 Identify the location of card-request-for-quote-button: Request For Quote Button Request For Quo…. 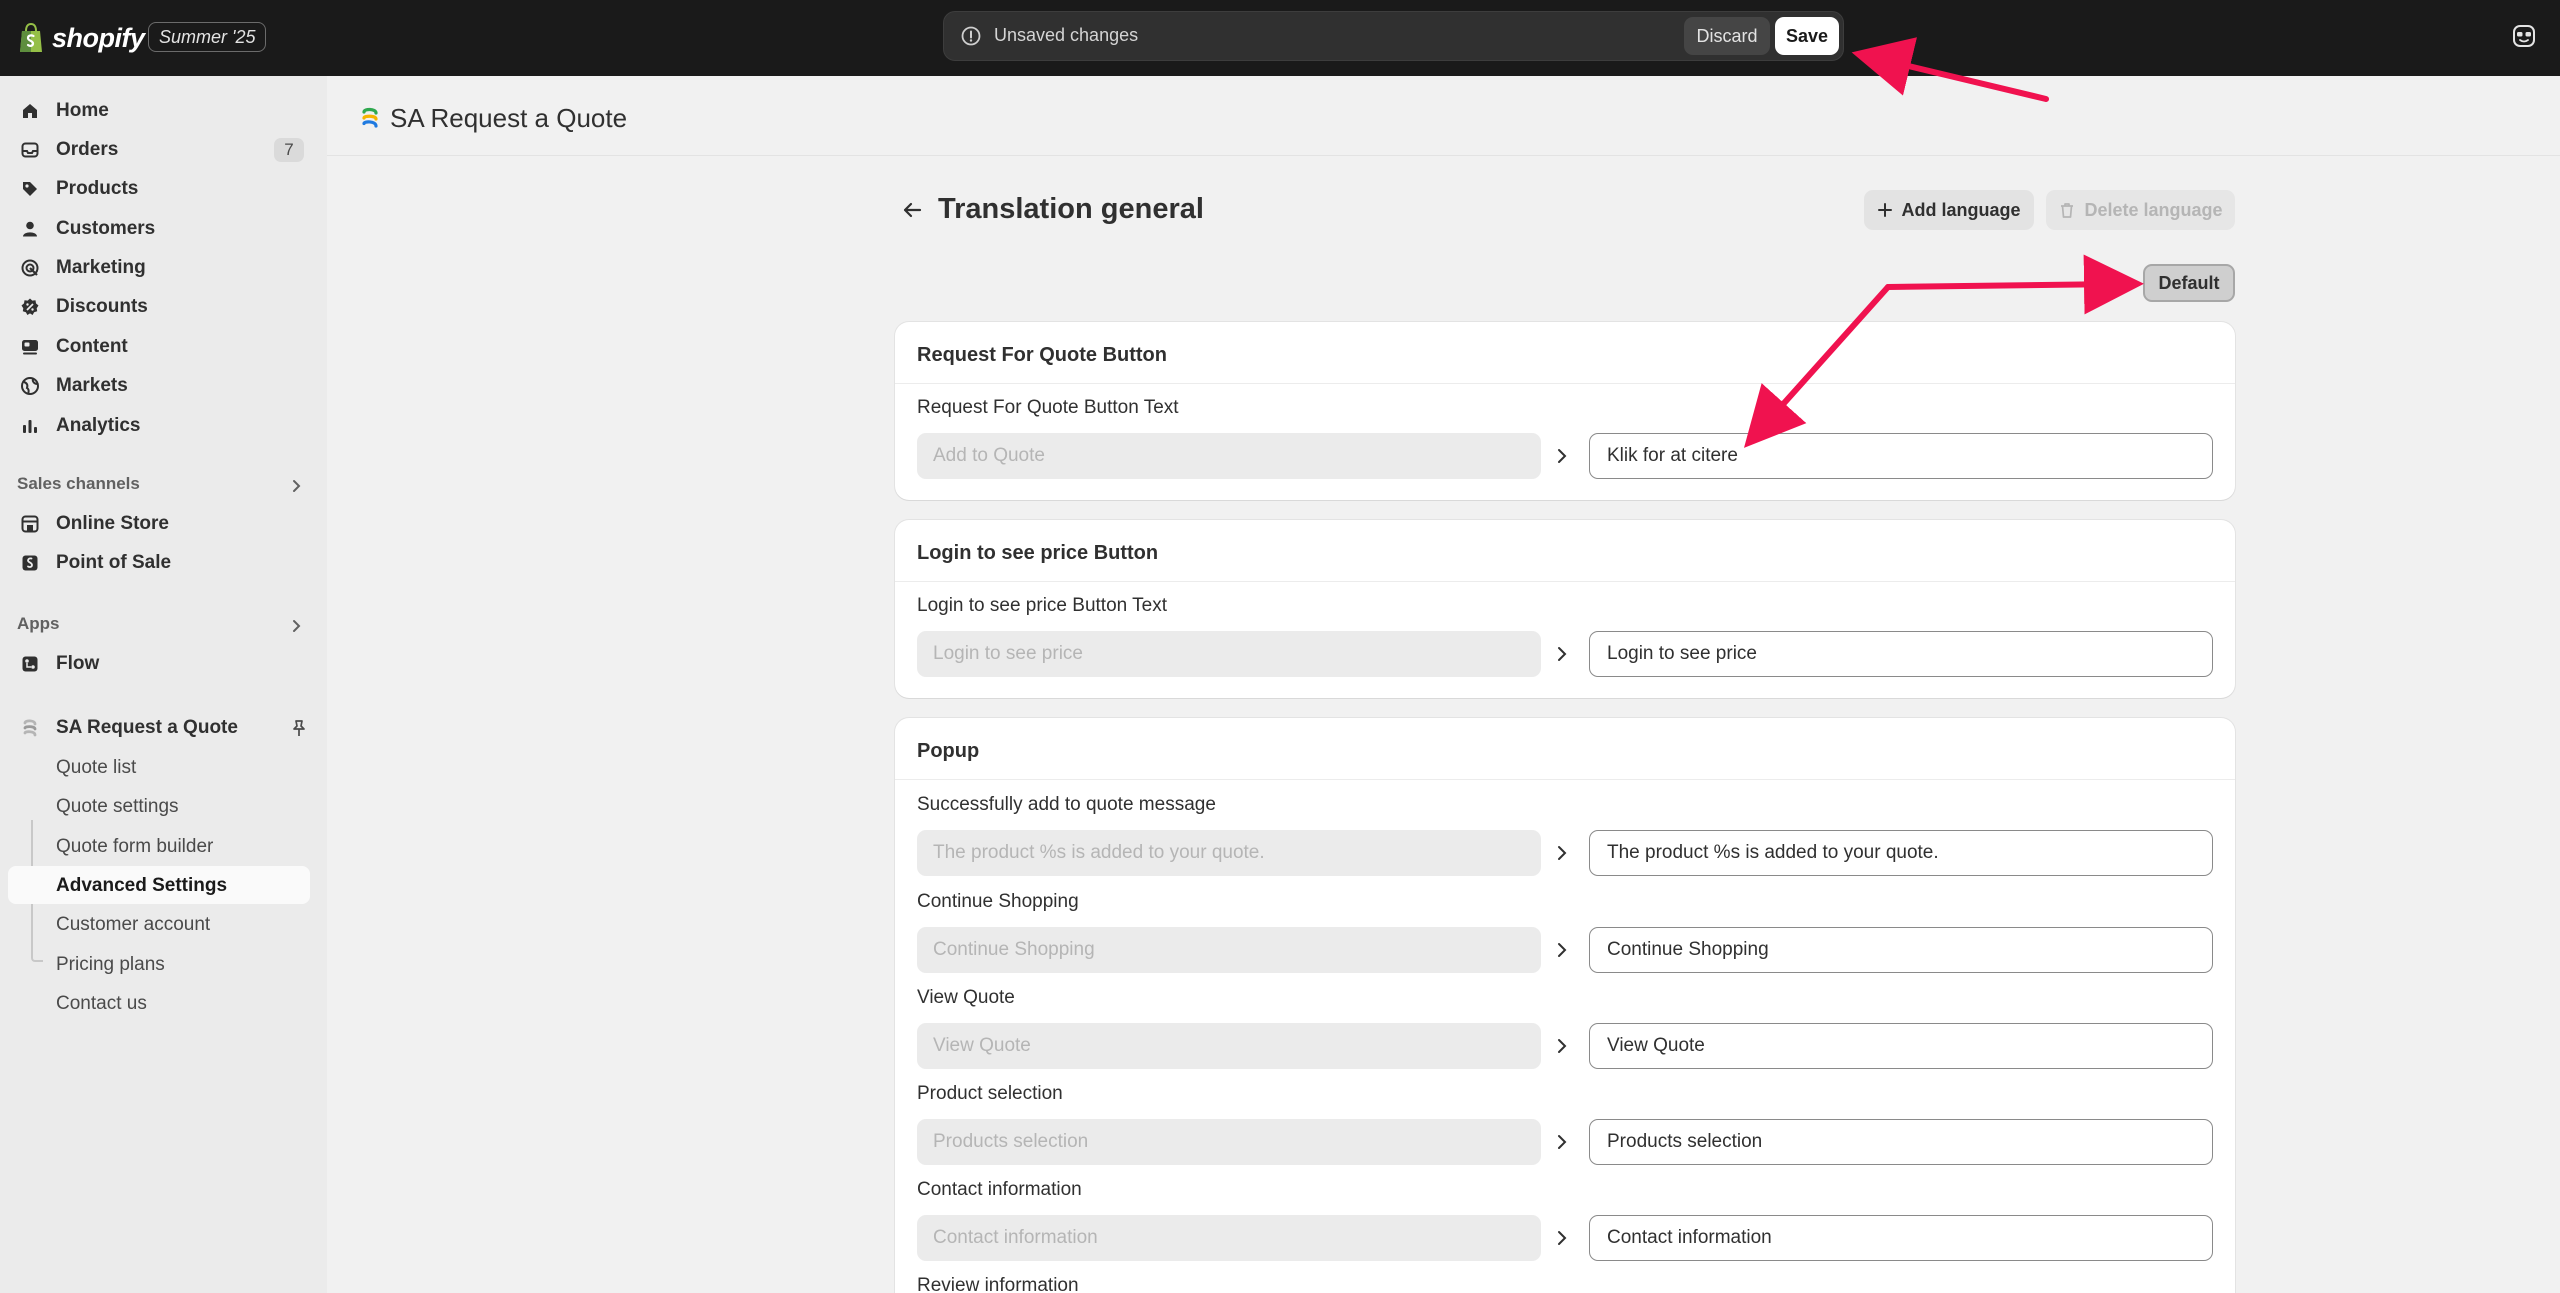
(1565, 411).